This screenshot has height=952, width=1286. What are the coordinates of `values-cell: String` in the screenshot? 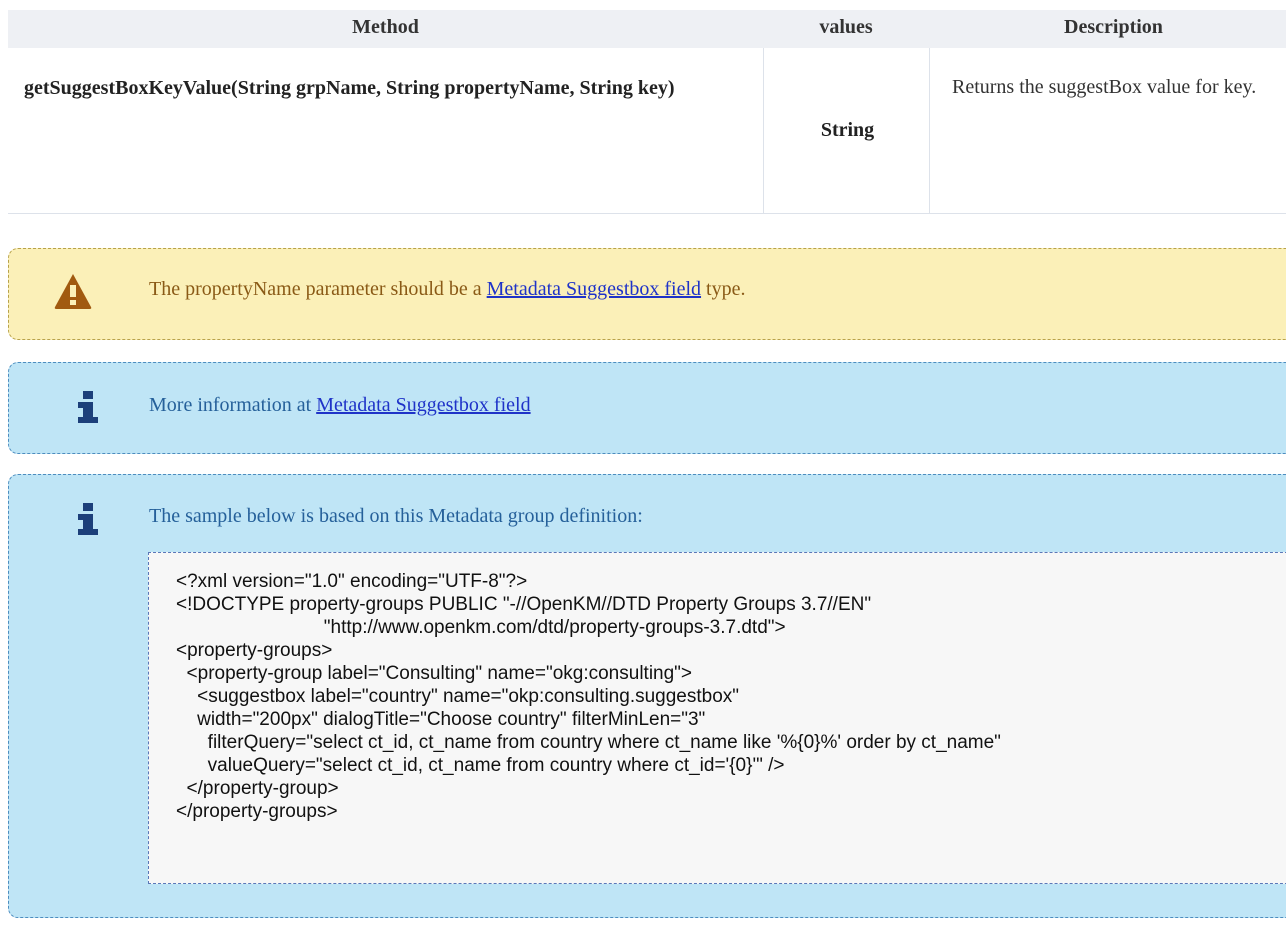 It's located at (846, 130).